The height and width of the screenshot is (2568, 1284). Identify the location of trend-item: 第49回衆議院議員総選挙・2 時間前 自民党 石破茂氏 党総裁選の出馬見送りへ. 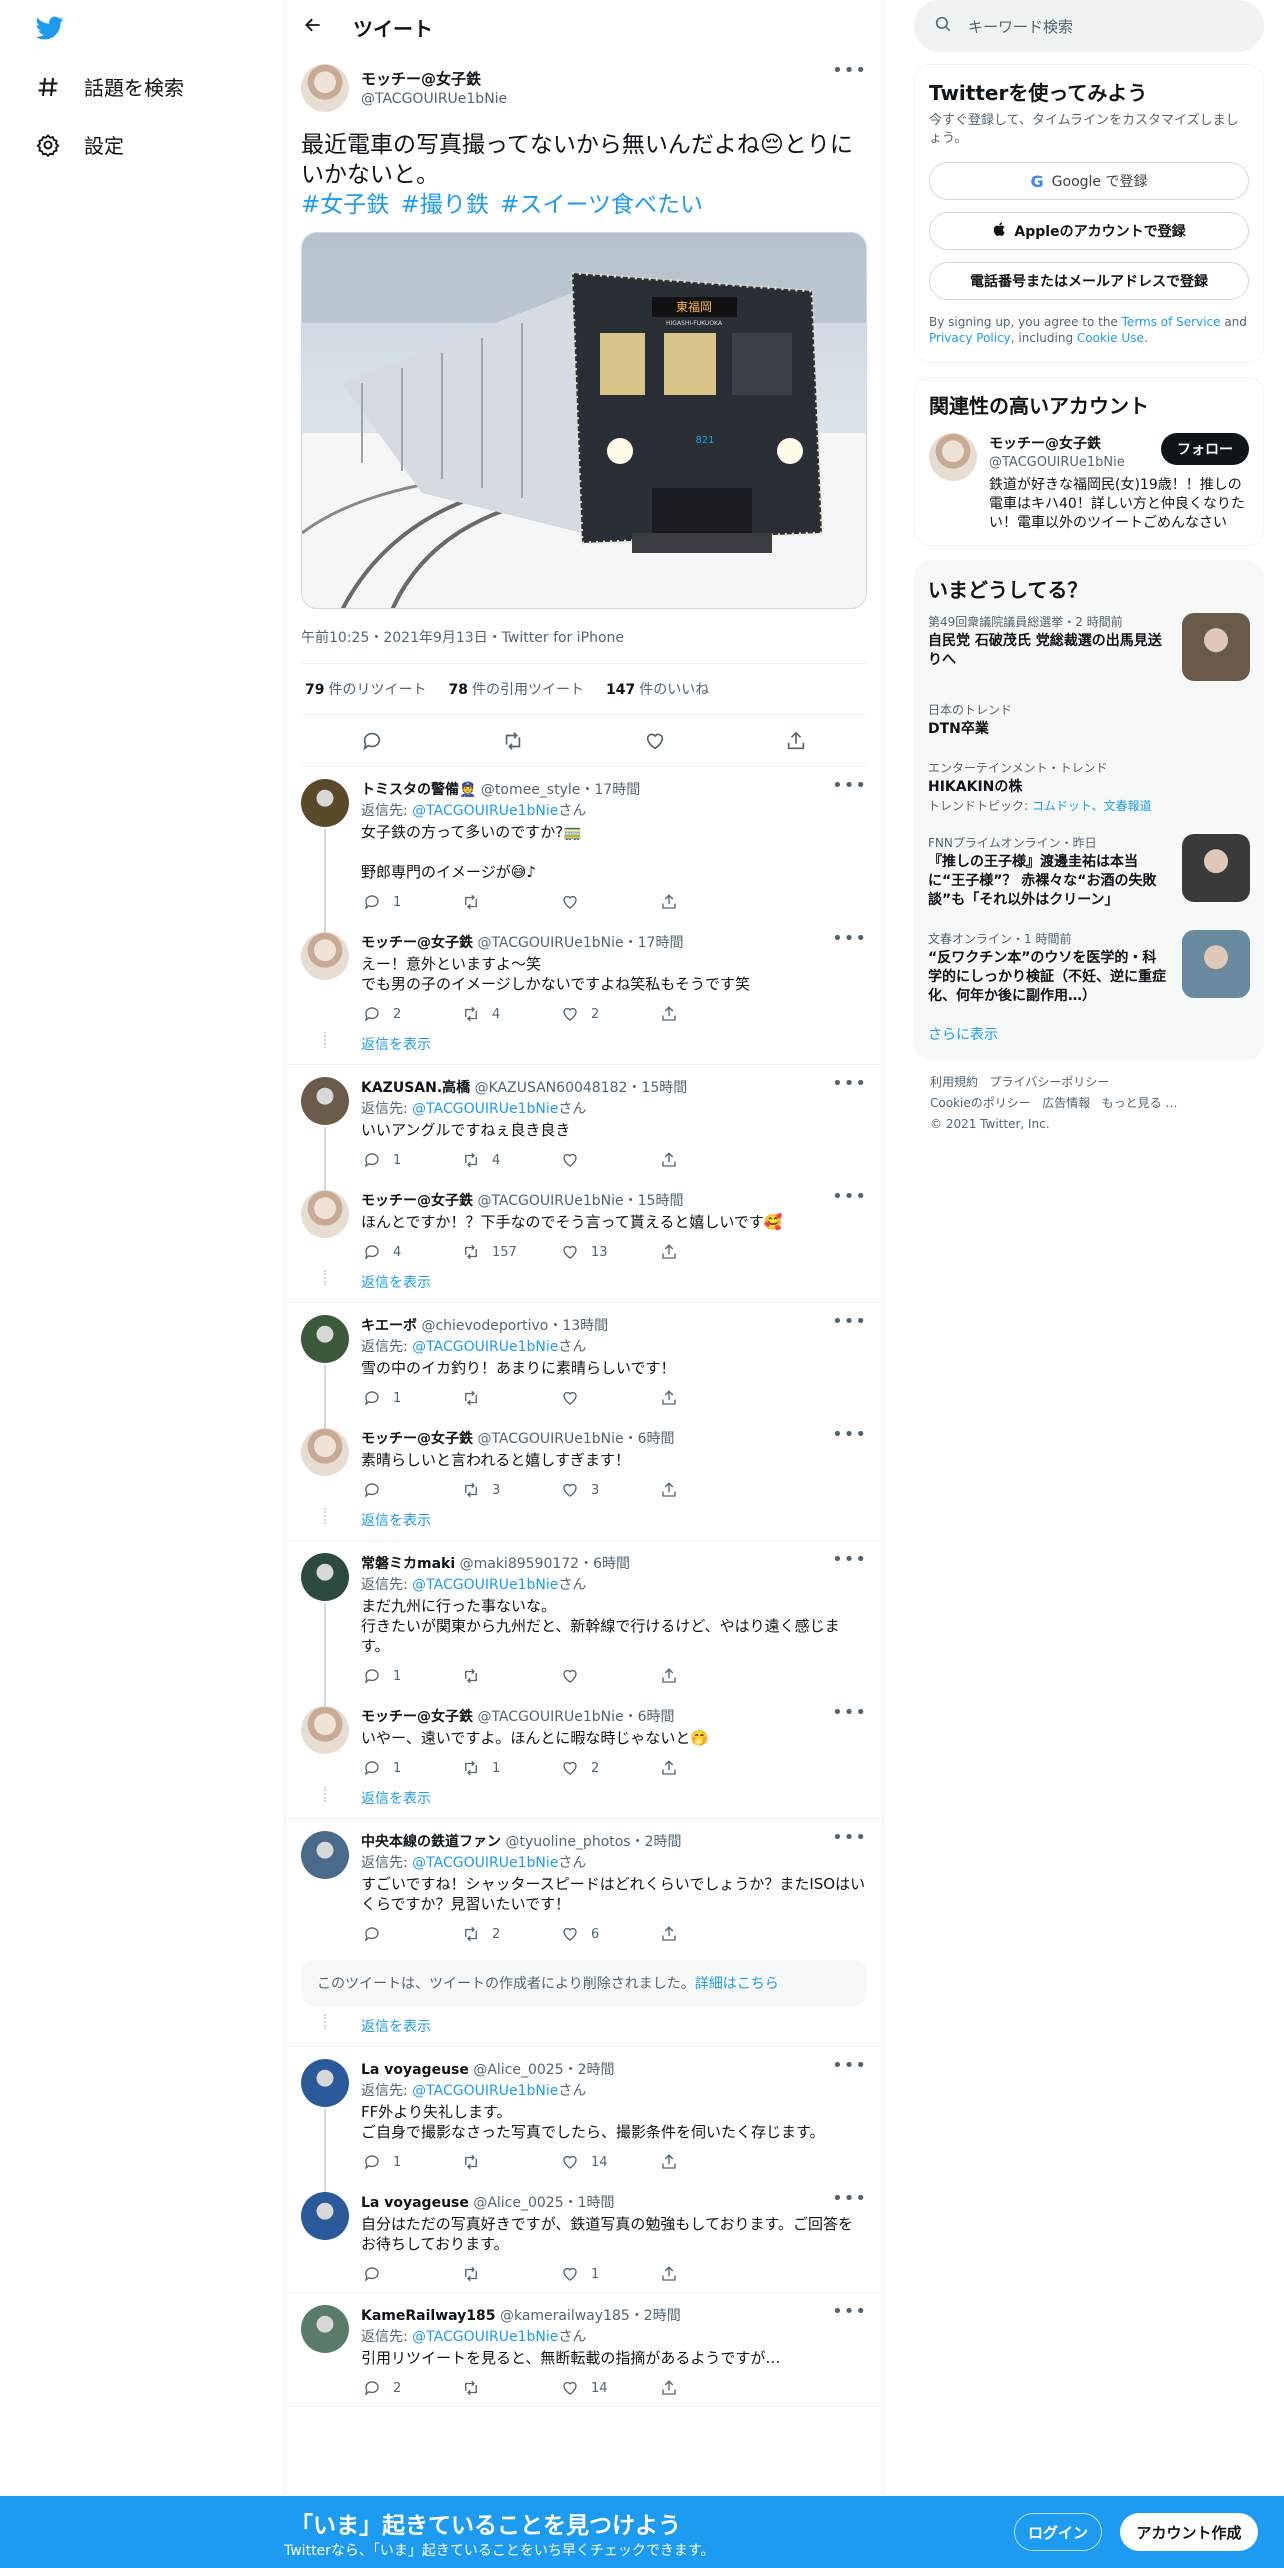
(1089, 647).